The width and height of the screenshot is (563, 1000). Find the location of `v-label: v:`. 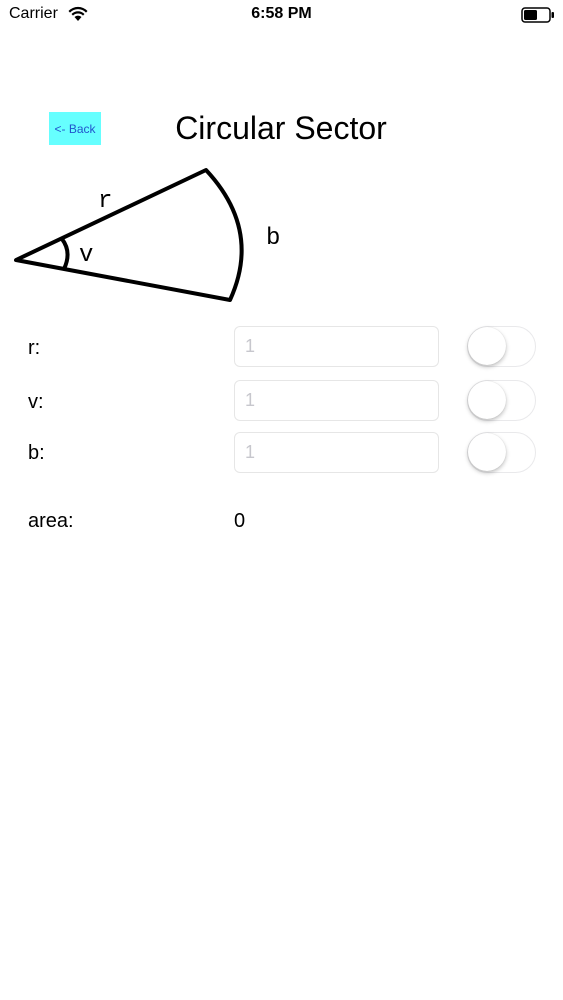

v-label: v: is located at coordinates (36, 402).